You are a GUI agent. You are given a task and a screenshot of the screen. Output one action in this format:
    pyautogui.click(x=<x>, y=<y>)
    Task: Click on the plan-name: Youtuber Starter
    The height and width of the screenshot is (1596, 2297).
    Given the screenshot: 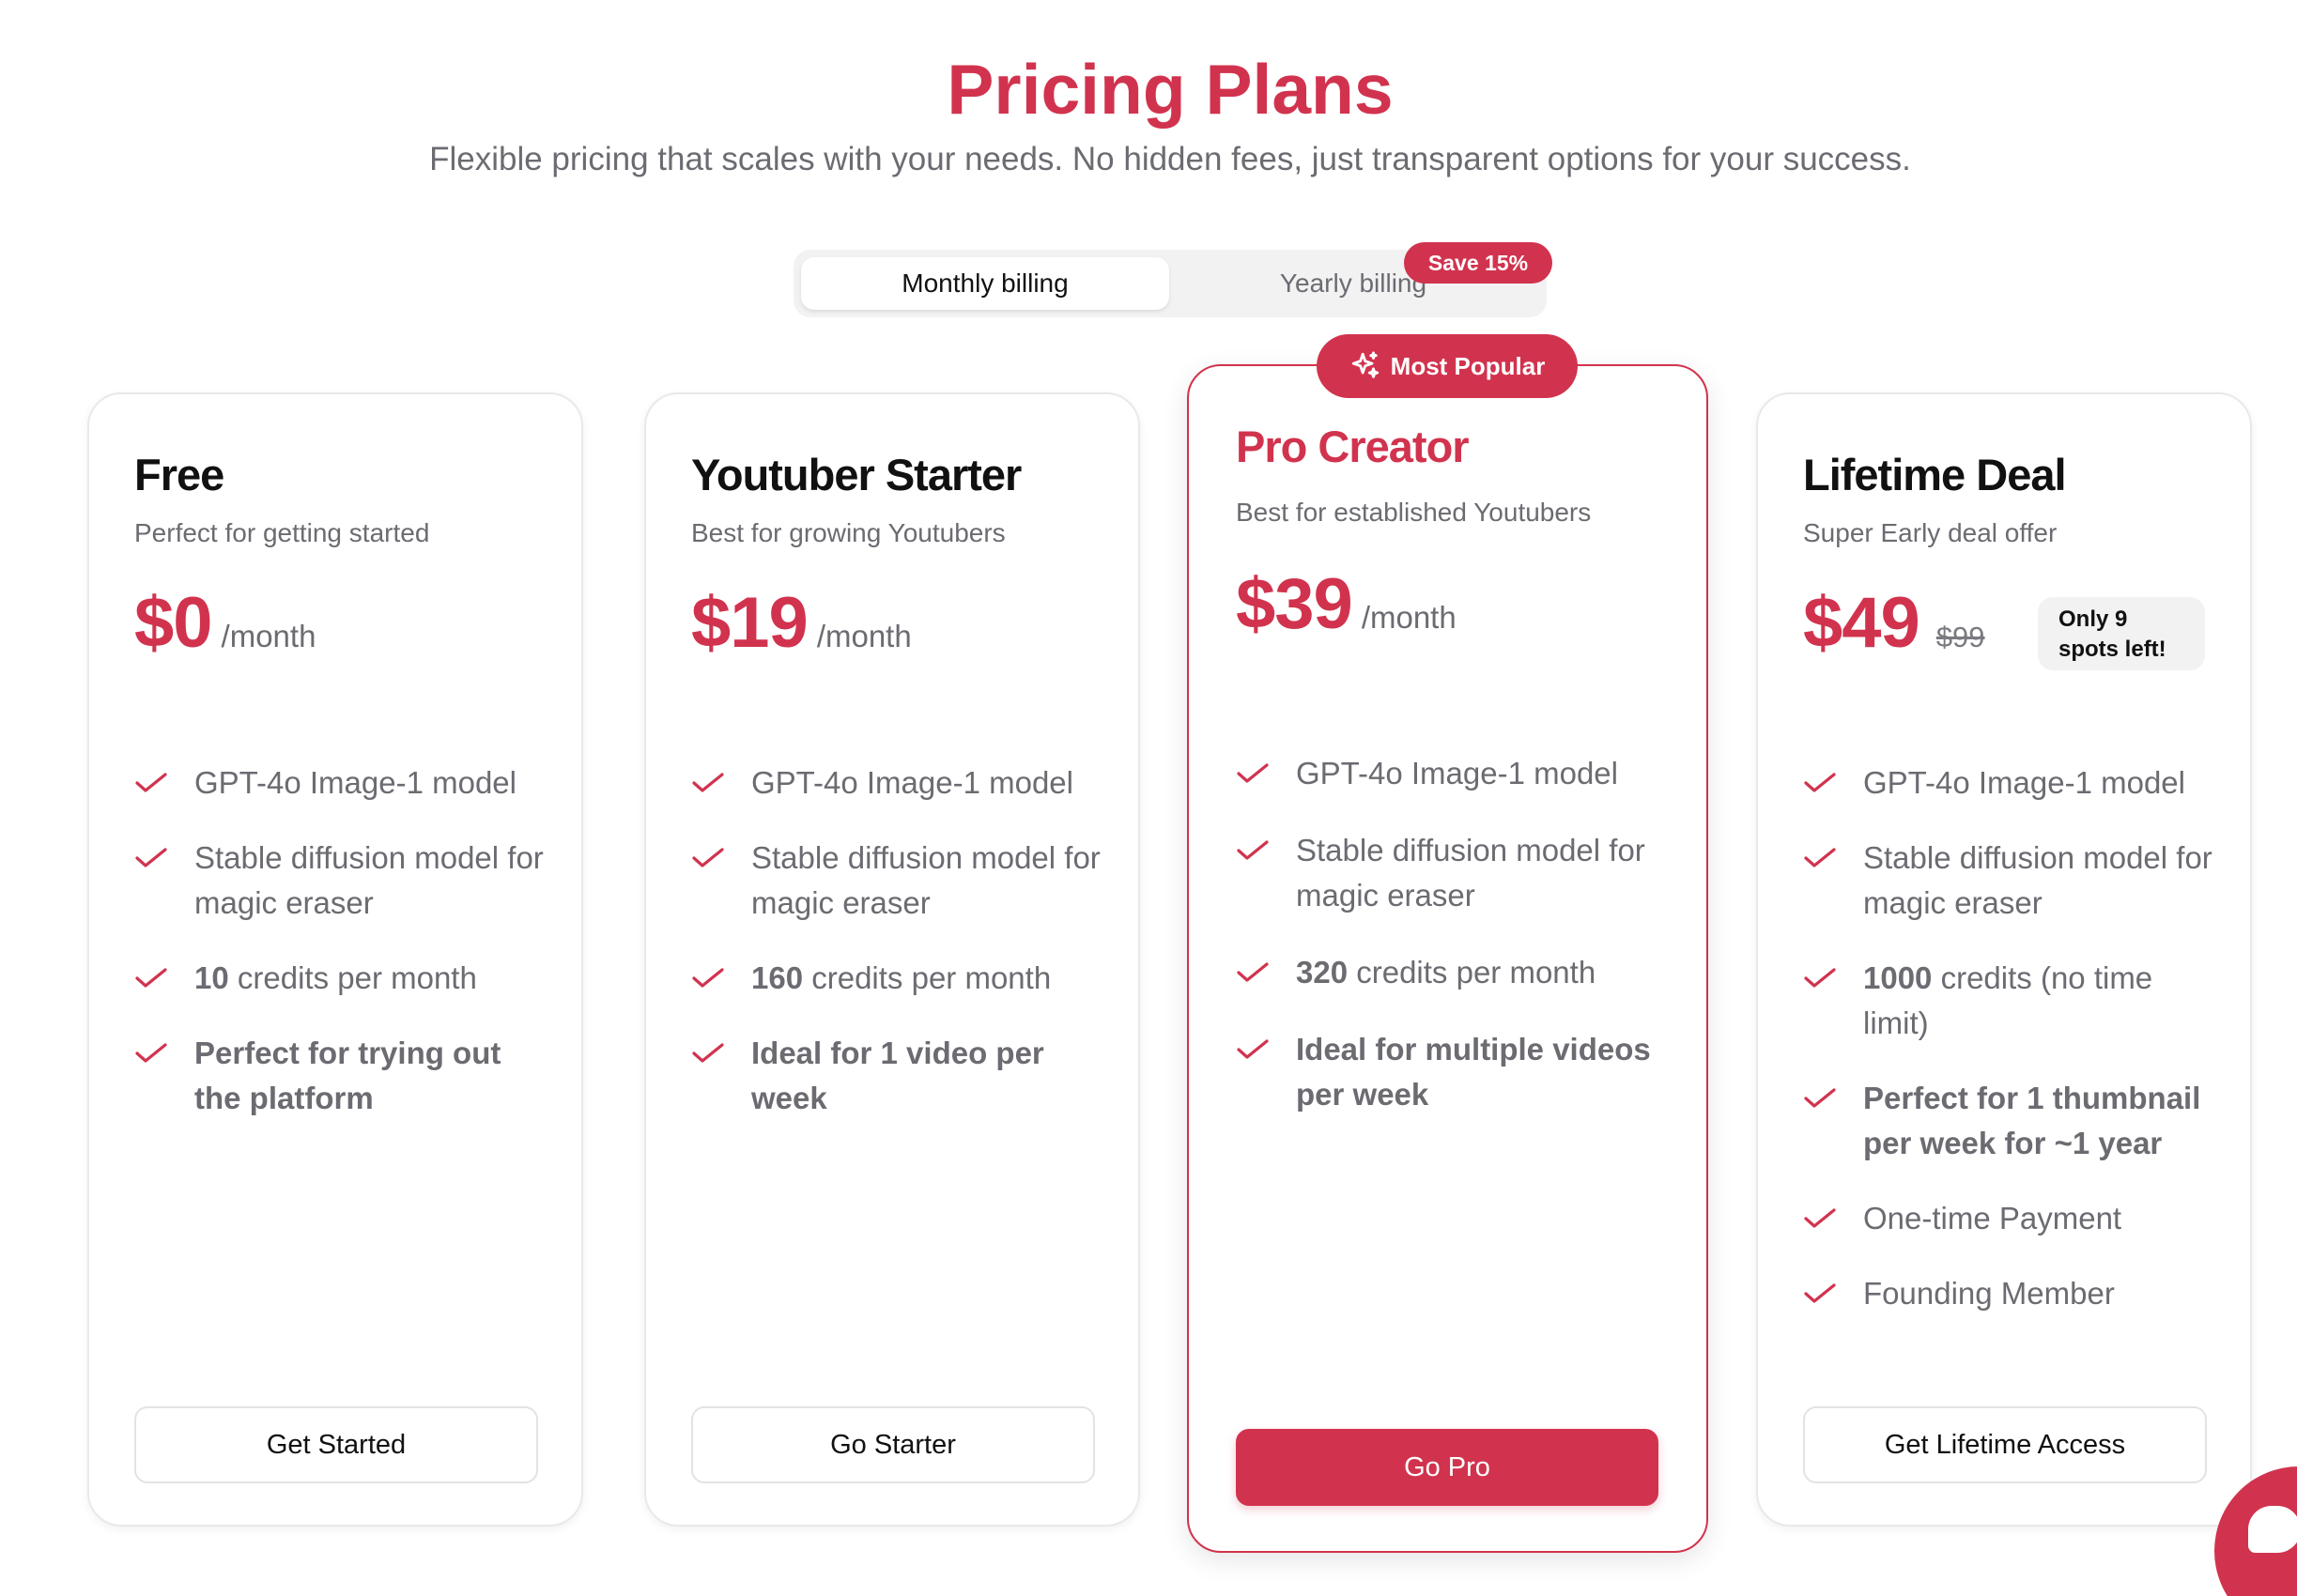 What is the action you would take?
    pyautogui.click(x=856, y=475)
    